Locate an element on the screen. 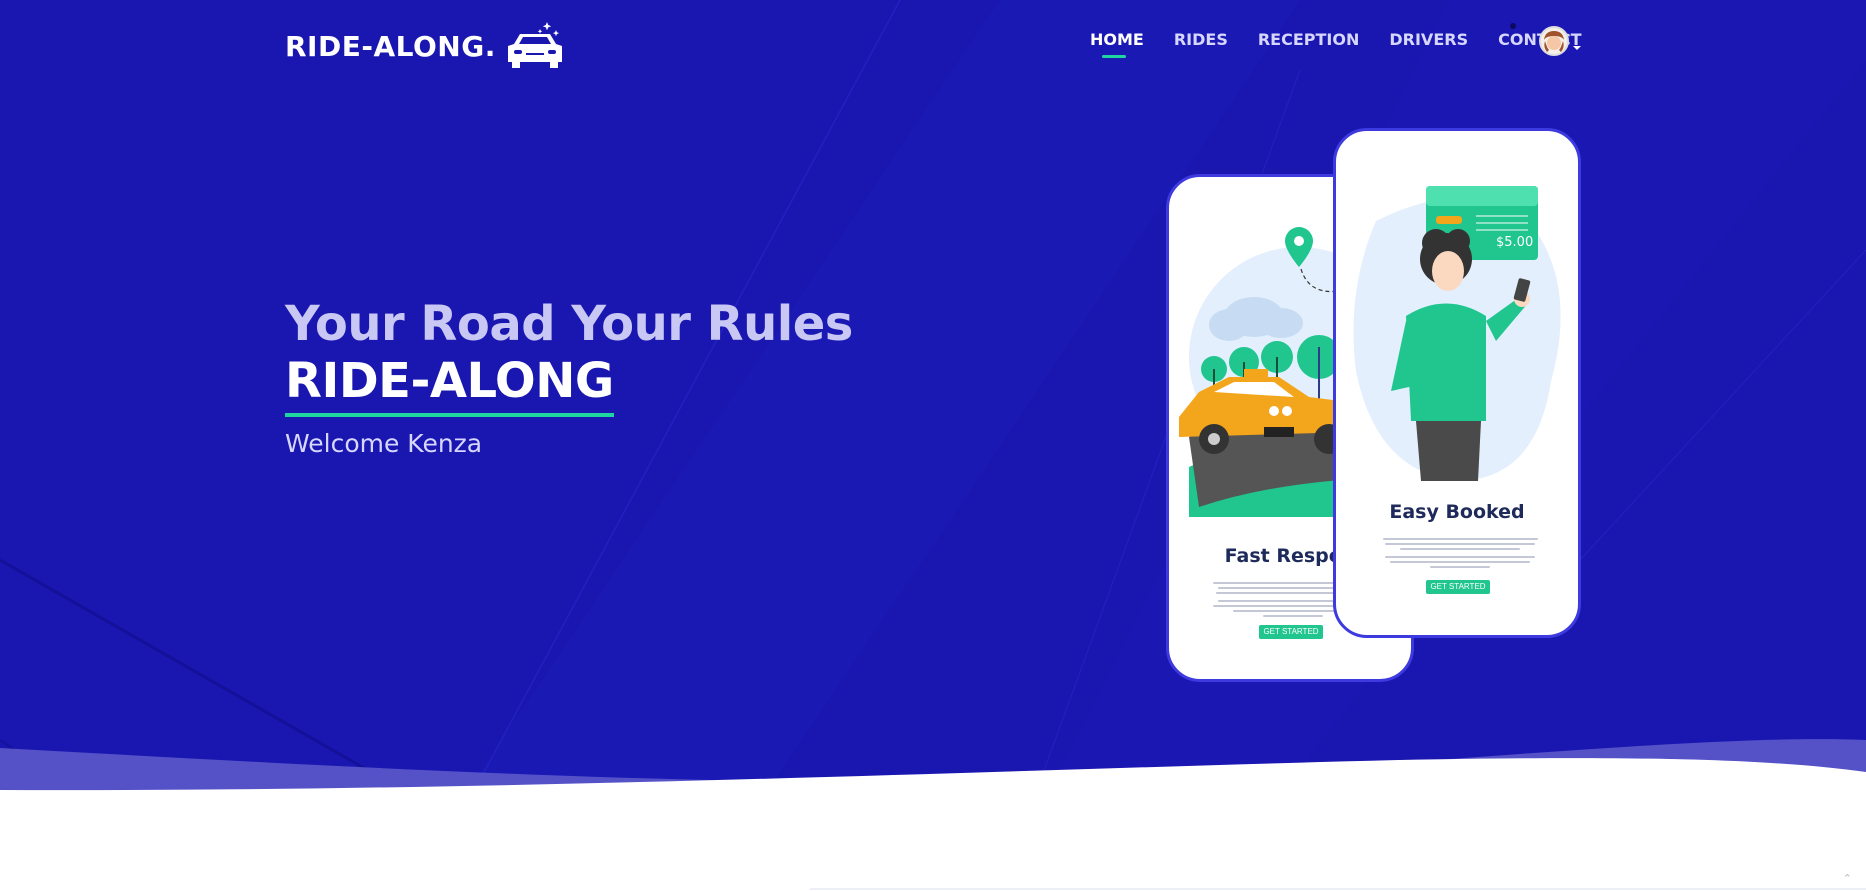 The height and width of the screenshot is (891, 1866). phone-card-easy-booked: $5.00 Easy Booked GET STARTED is located at coordinates (1457, 383).